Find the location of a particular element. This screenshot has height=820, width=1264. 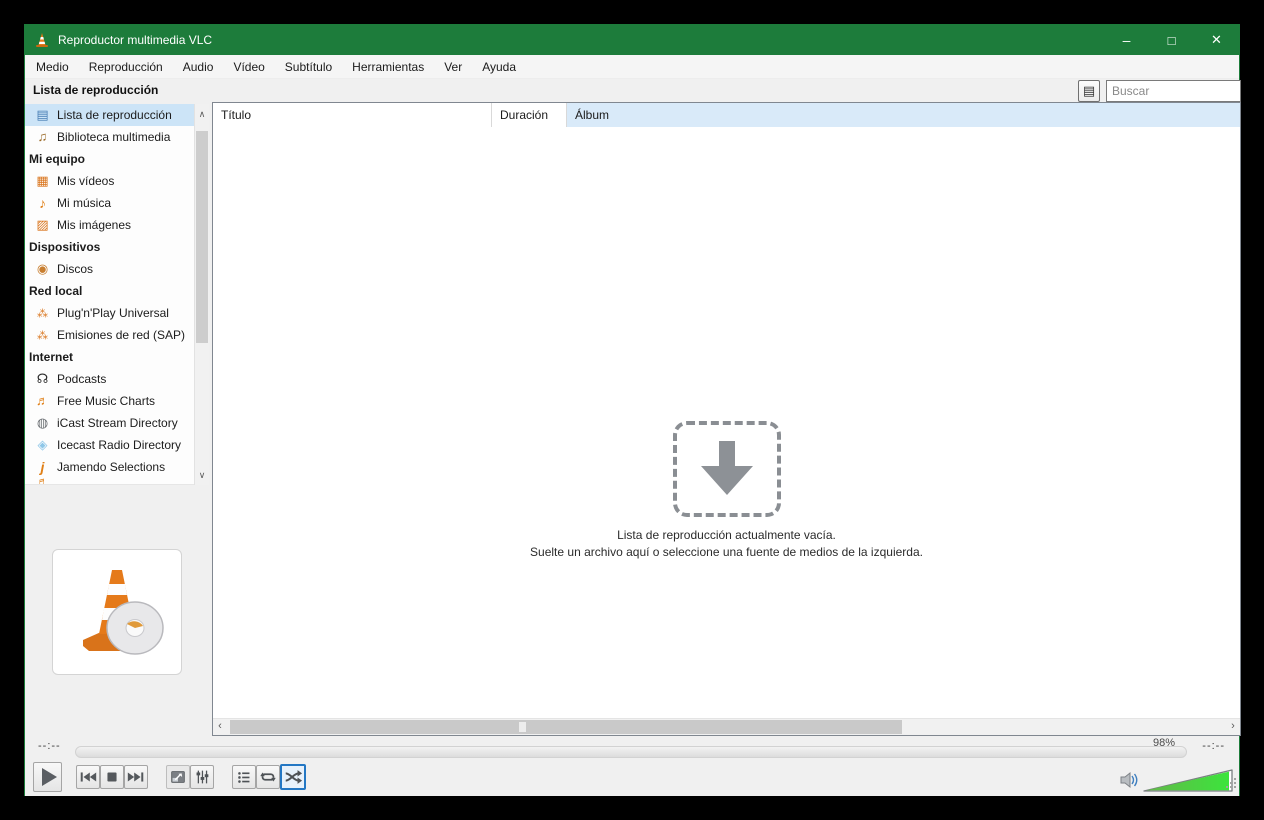

menu-medio: Medio is located at coordinates (52, 67).